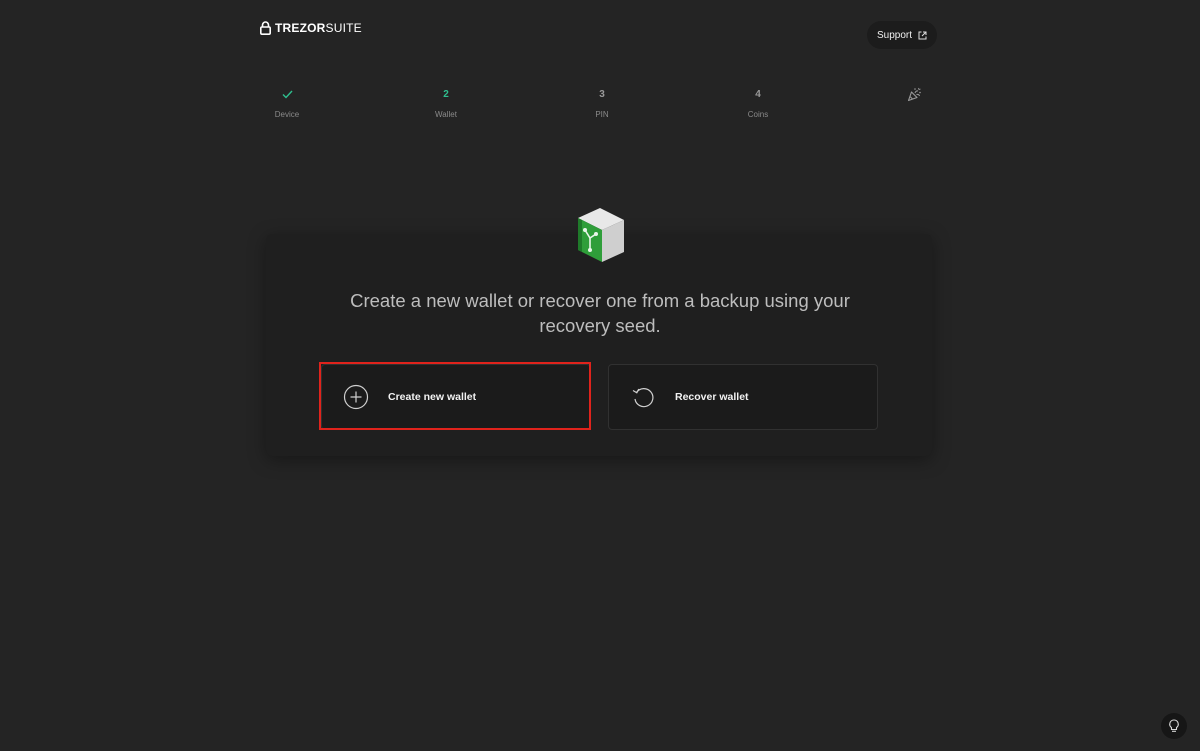 This screenshot has width=1200, height=751. I want to click on step-final, so click(914, 98).